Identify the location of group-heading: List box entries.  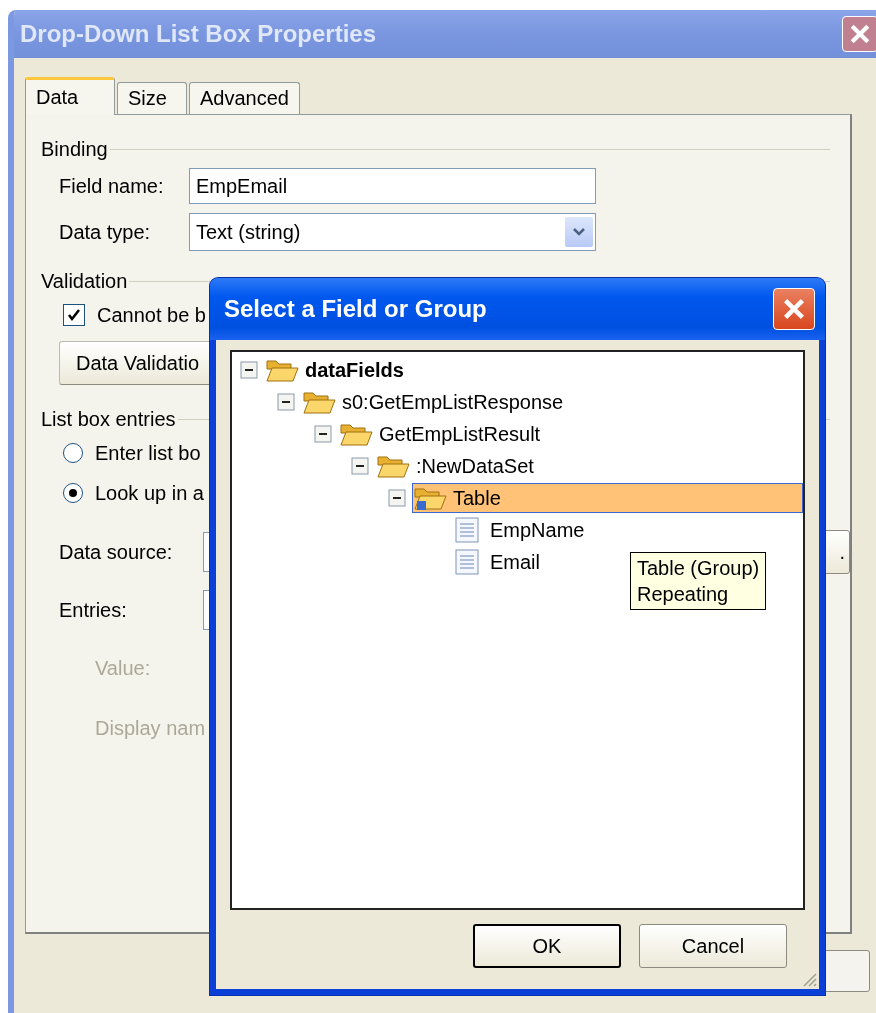
(108, 419).